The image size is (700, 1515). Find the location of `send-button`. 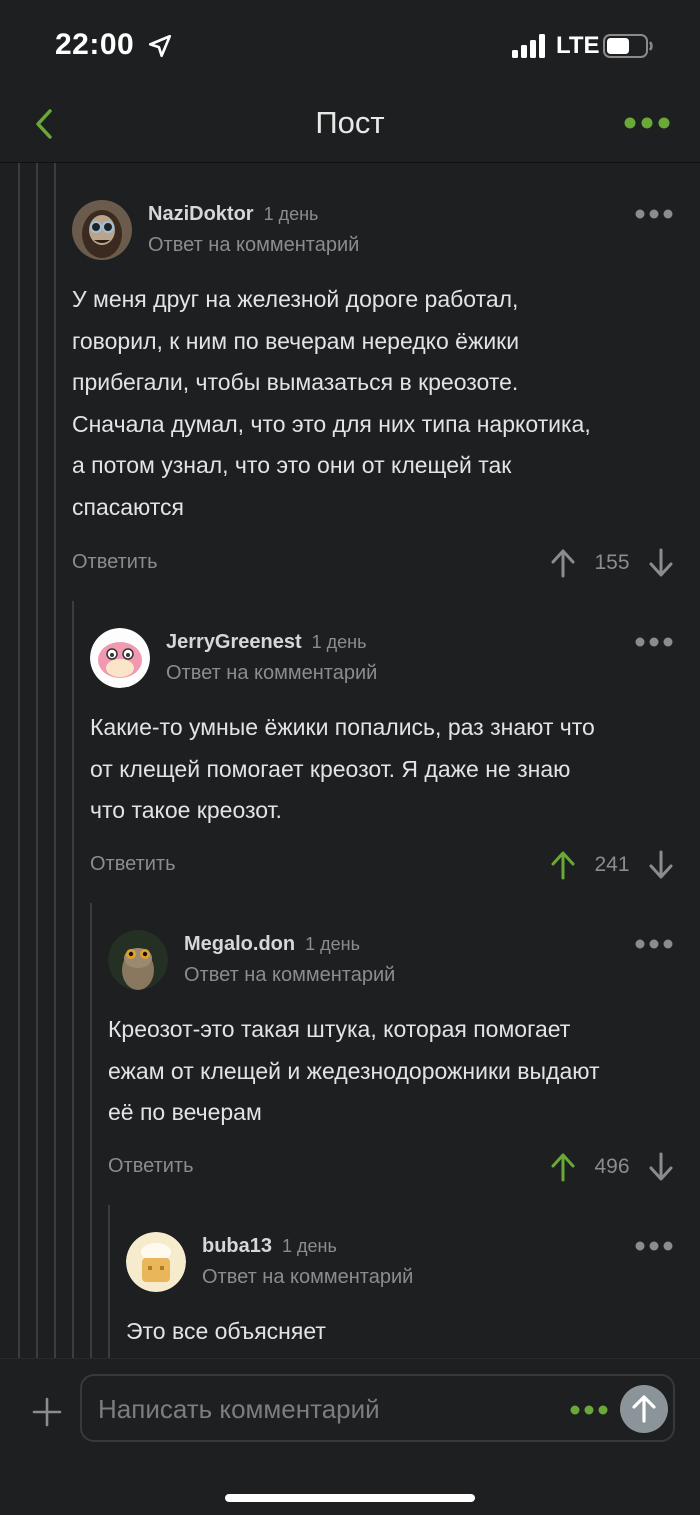

send-button is located at coordinates (644, 1409).